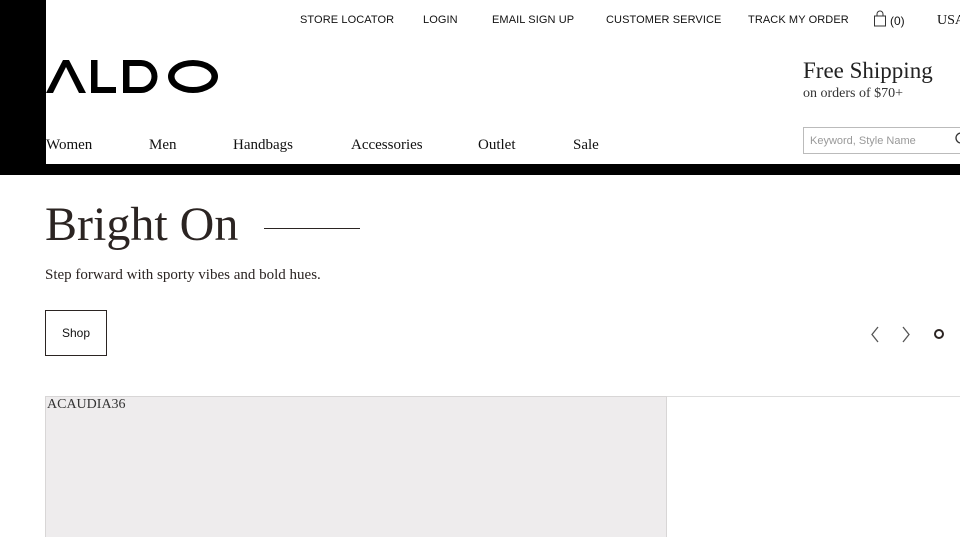  What do you see at coordinates (533, 20) in the screenshot?
I see `email-signup-link: EMAIL SIGN UP` at bounding box center [533, 20].